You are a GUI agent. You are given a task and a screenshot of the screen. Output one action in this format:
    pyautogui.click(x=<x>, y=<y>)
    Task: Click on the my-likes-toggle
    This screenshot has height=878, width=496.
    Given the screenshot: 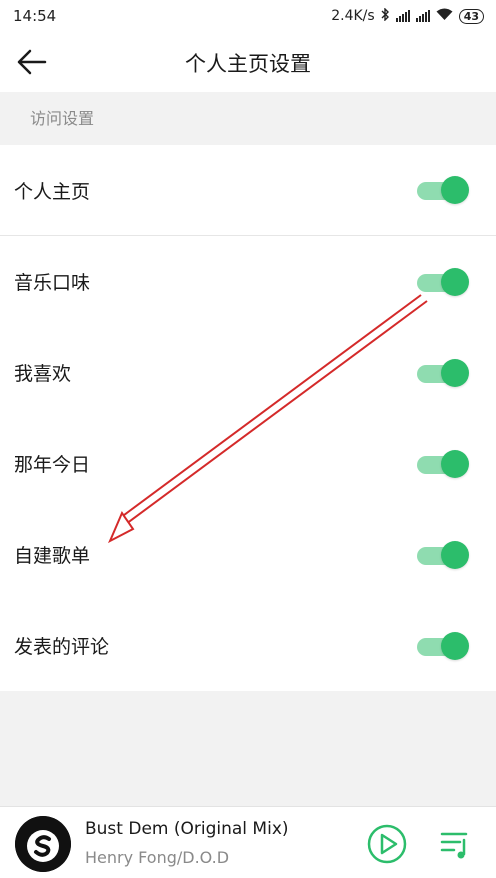 What is the action you would take?
    pyautogui.click(x=443, y=372)
    